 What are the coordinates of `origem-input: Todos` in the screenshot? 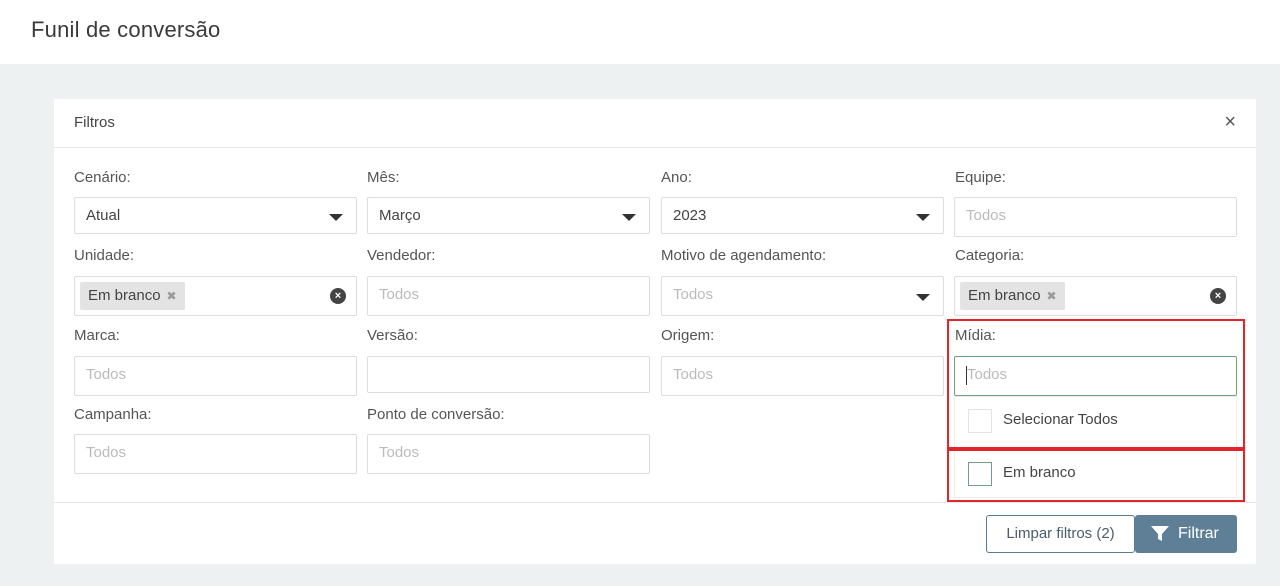 It's located at (802, 376).